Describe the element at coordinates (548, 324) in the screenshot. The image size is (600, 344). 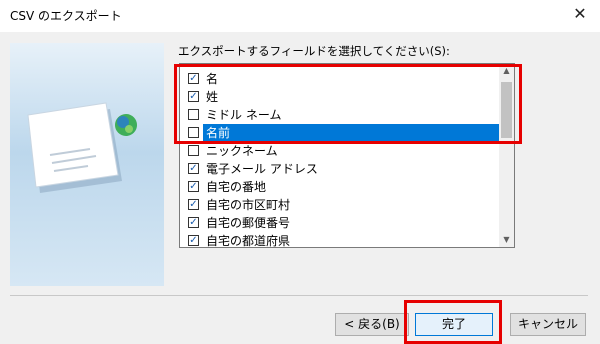
I see `cancel-button: キャンセル` at that location.